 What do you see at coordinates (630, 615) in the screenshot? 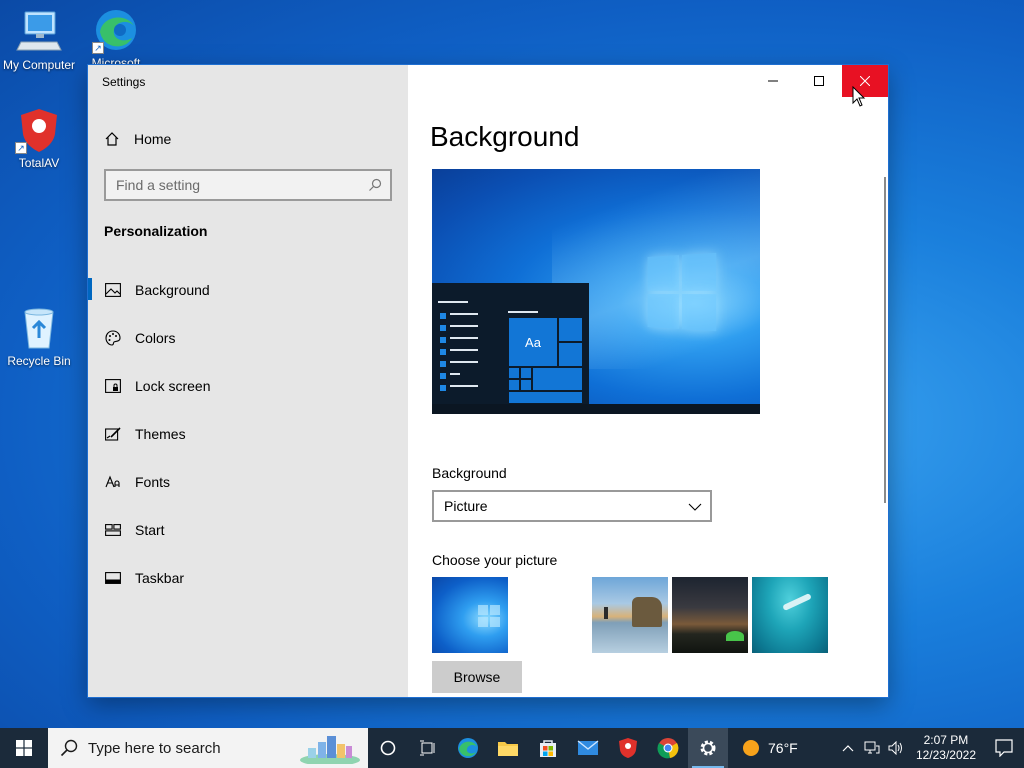
I see `picture-thumbnail-beach` at bounding box center [630, 615].